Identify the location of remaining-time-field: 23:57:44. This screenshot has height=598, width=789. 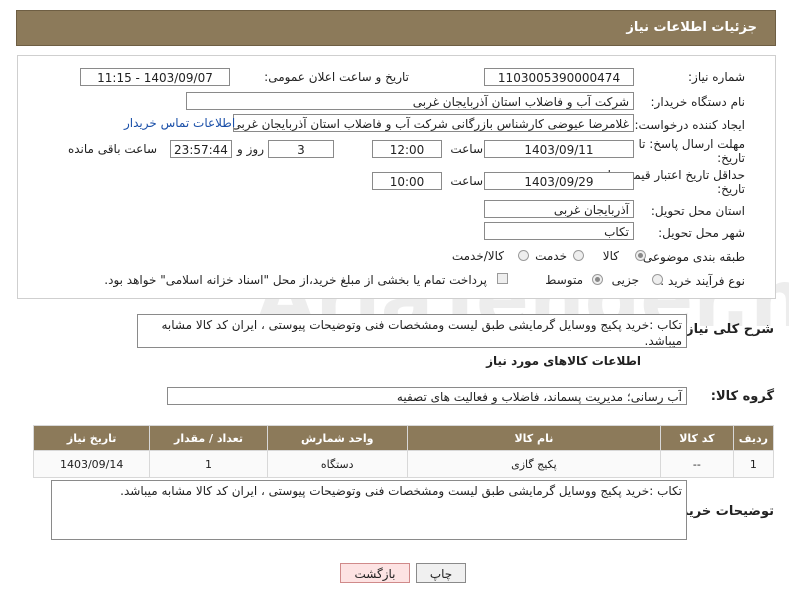
(201, 149).